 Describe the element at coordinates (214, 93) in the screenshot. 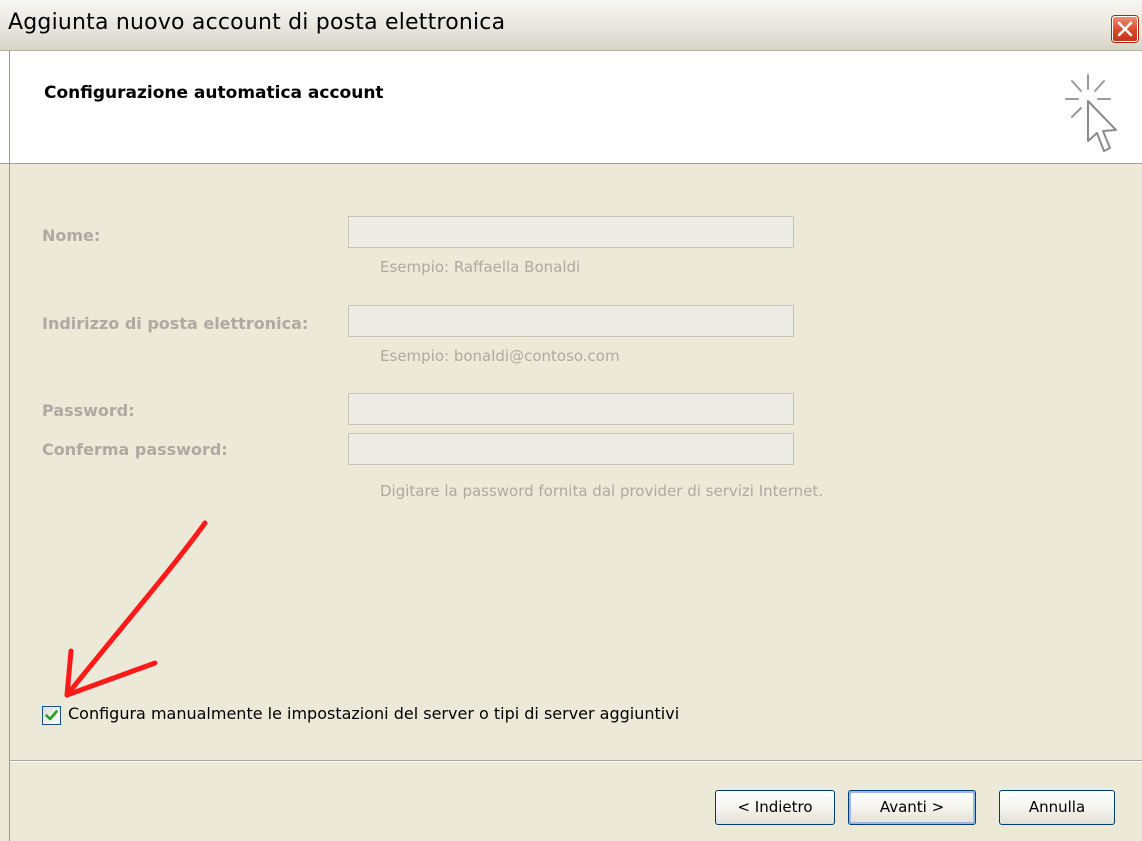

I see `page-title: Configurazione automatica account` at that location.